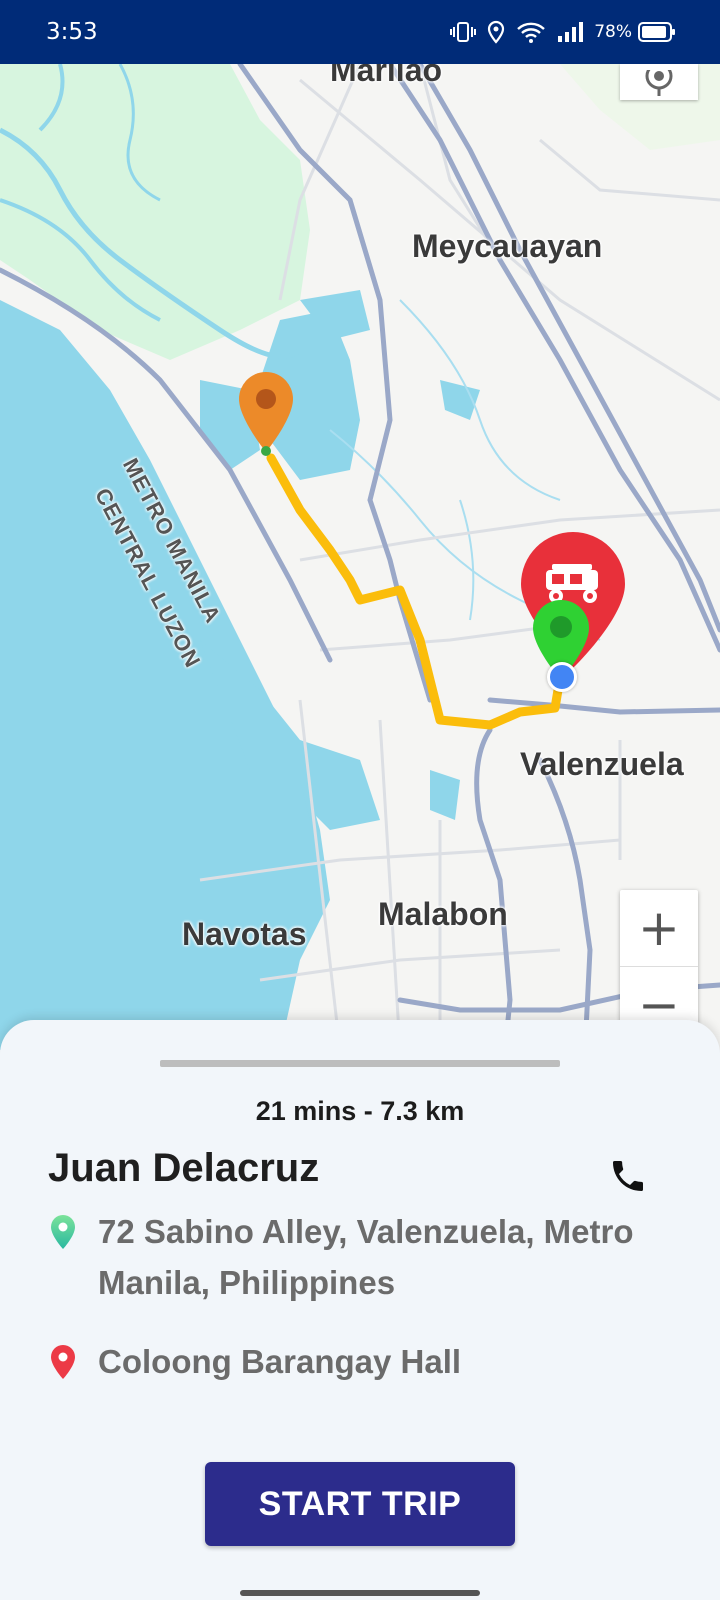 Image resolution: width=720 pixels, height=1600 pixels. Describe the element at coordinates (659, 928) in the screenshot. I see `zoom-in-button: +` at that location.